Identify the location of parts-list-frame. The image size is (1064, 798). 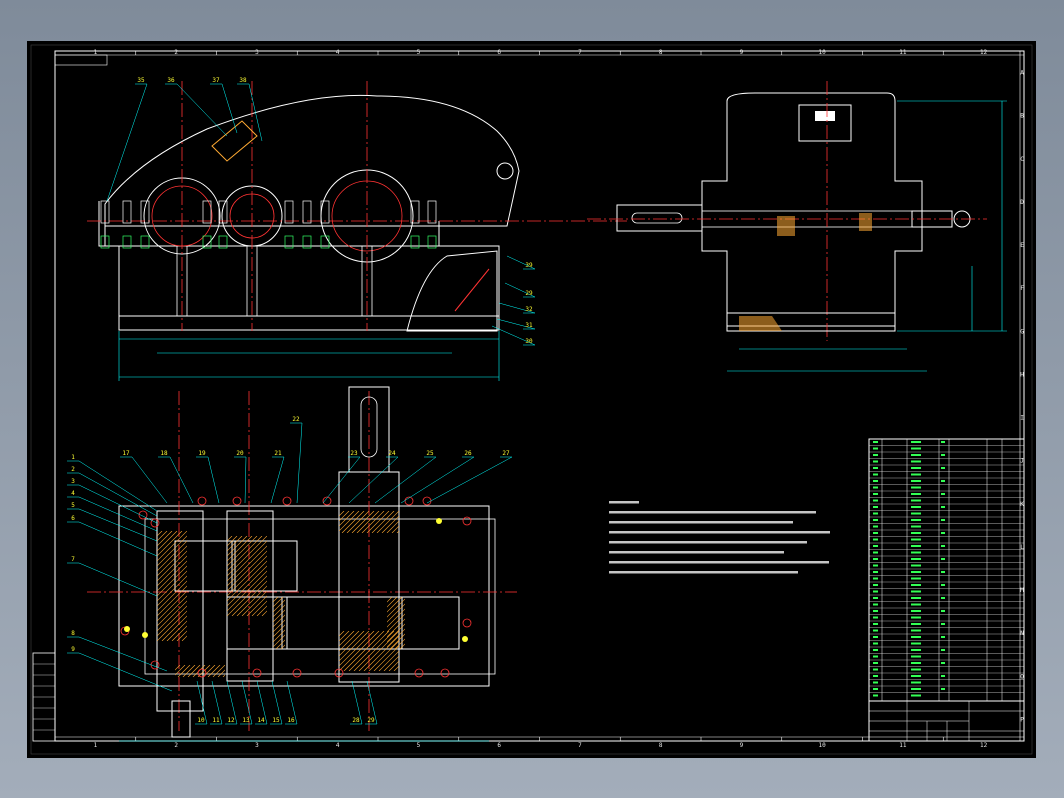
(946, 570).